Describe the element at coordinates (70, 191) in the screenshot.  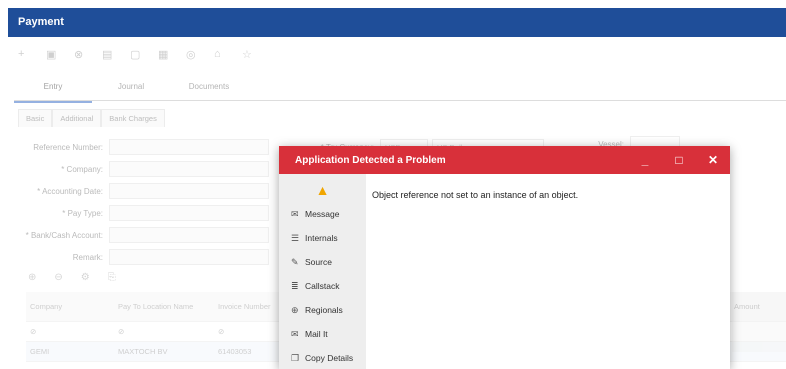
I see `accounting-date-label: * Accounting Date:` at that location.